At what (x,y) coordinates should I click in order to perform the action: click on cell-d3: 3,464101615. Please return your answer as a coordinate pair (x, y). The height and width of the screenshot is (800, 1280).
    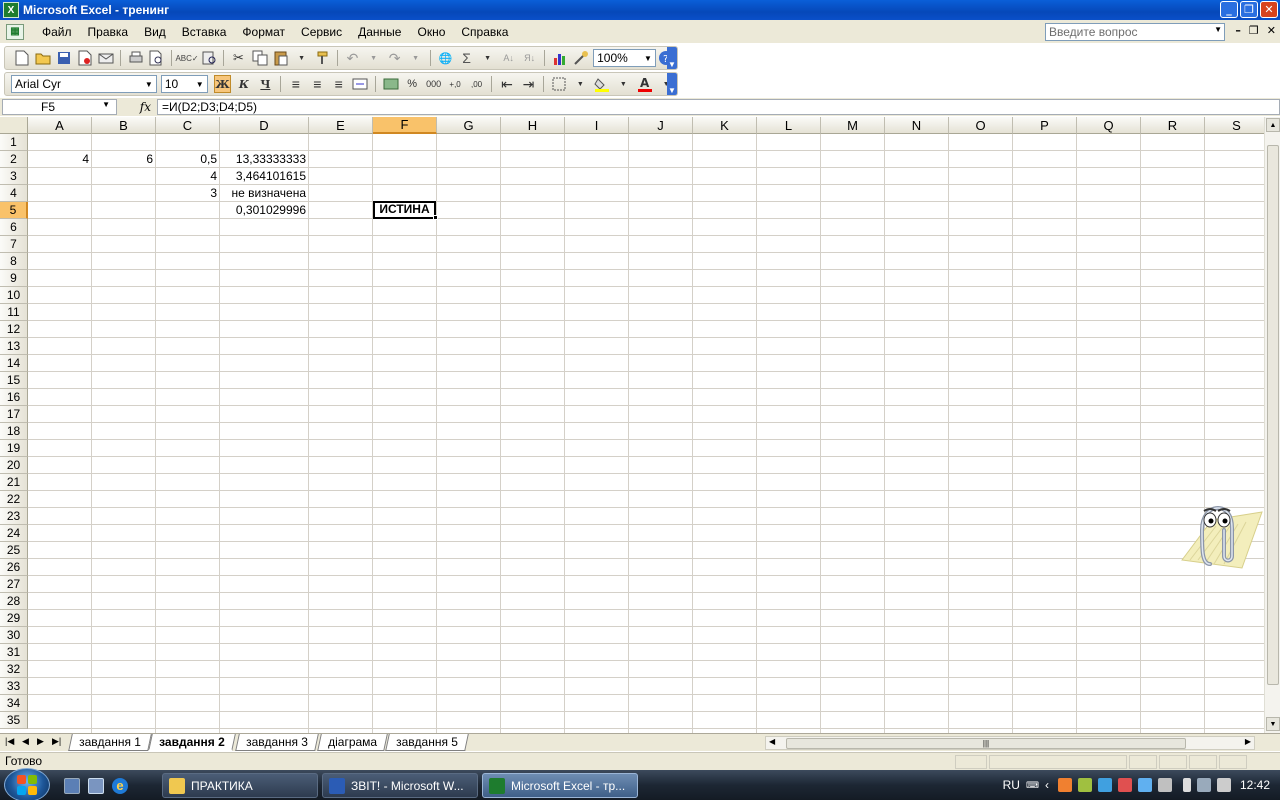
    Looking at the image, I should click on (264, 176).